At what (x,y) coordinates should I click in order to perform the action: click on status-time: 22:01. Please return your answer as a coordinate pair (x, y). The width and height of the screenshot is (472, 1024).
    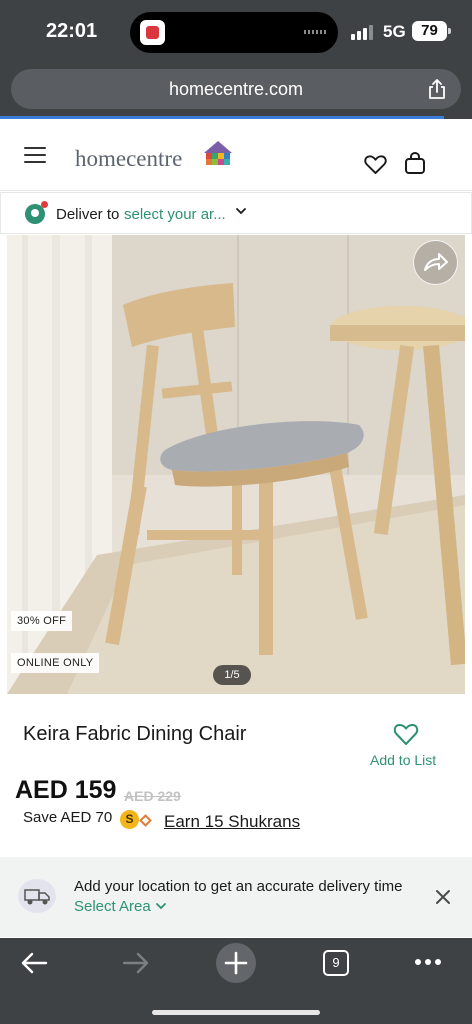
    Looking at the image, I should click on (72, 31).